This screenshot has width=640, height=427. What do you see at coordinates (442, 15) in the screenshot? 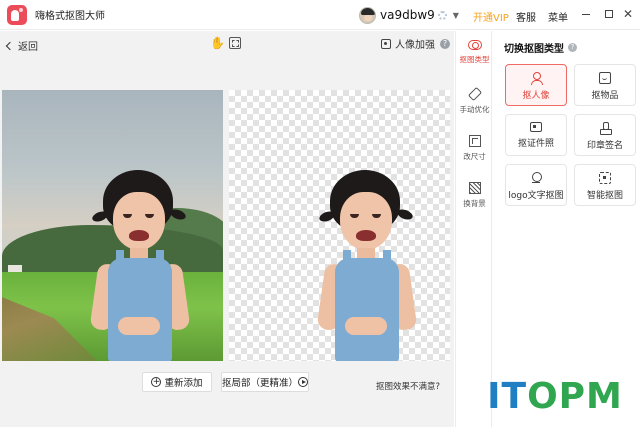
I see `user-badge-icon` at bounding box center [442, 15].